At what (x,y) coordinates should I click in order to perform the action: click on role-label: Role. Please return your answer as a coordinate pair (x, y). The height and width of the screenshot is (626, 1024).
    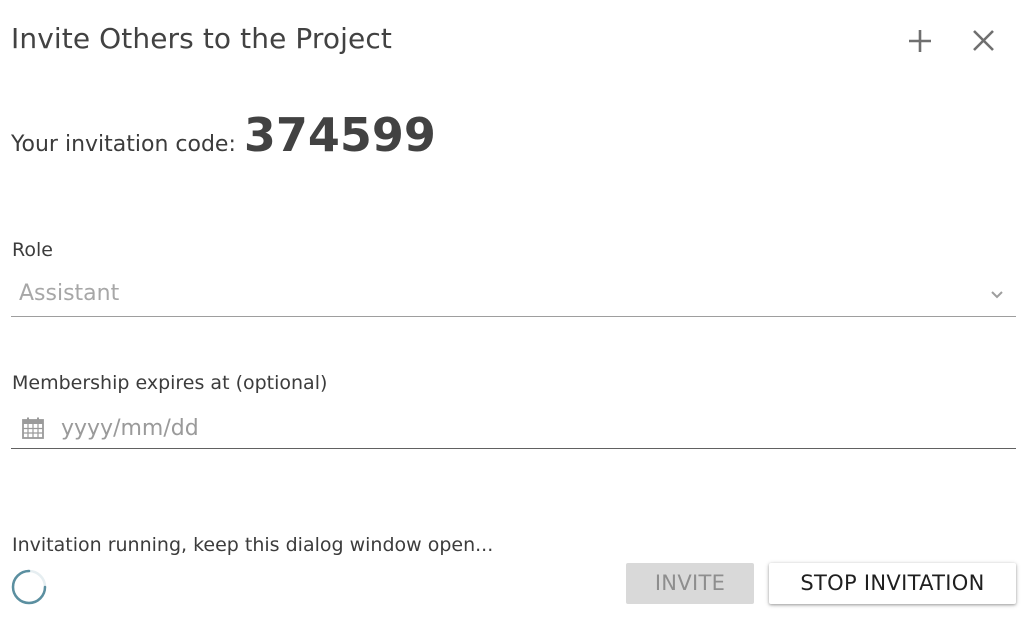
    Looking at the image, I should click on (32, 250).